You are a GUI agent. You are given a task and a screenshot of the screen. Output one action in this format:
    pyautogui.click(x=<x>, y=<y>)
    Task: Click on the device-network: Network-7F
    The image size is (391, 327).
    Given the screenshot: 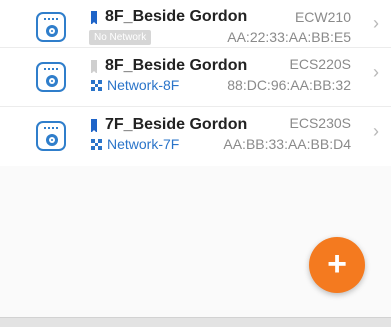 What is the action you would take?
    pyautogui.click(x=135, y=144)
    